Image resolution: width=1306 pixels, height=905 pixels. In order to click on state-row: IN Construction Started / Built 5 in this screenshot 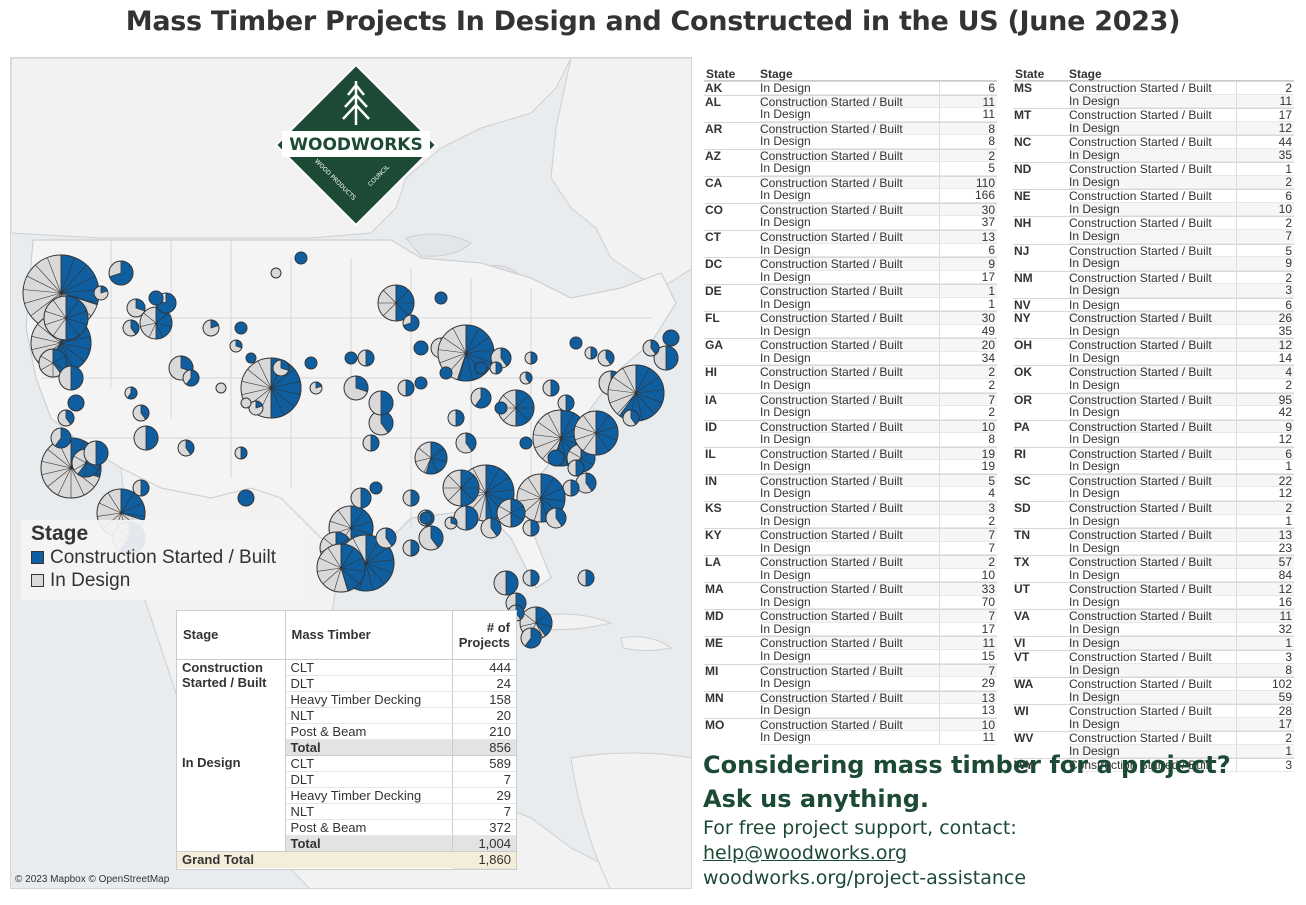, I will do `click(850, 480)`.